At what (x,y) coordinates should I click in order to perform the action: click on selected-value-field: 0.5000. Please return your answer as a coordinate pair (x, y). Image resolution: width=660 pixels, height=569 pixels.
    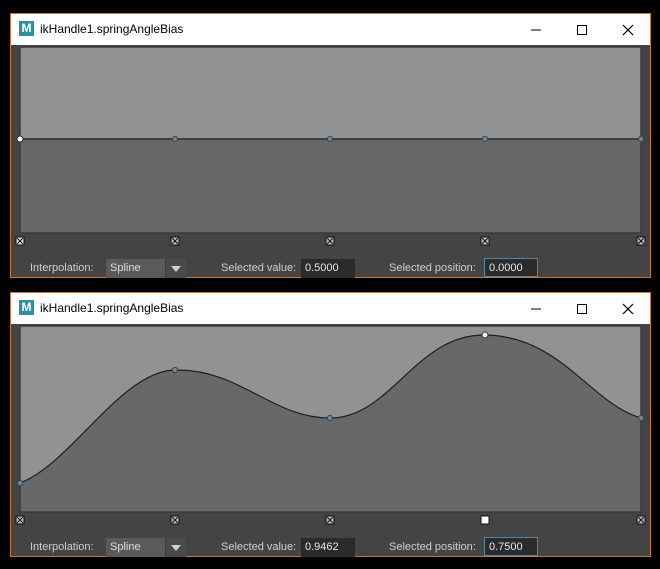
    Looking at the image, I should click on (328, 268).